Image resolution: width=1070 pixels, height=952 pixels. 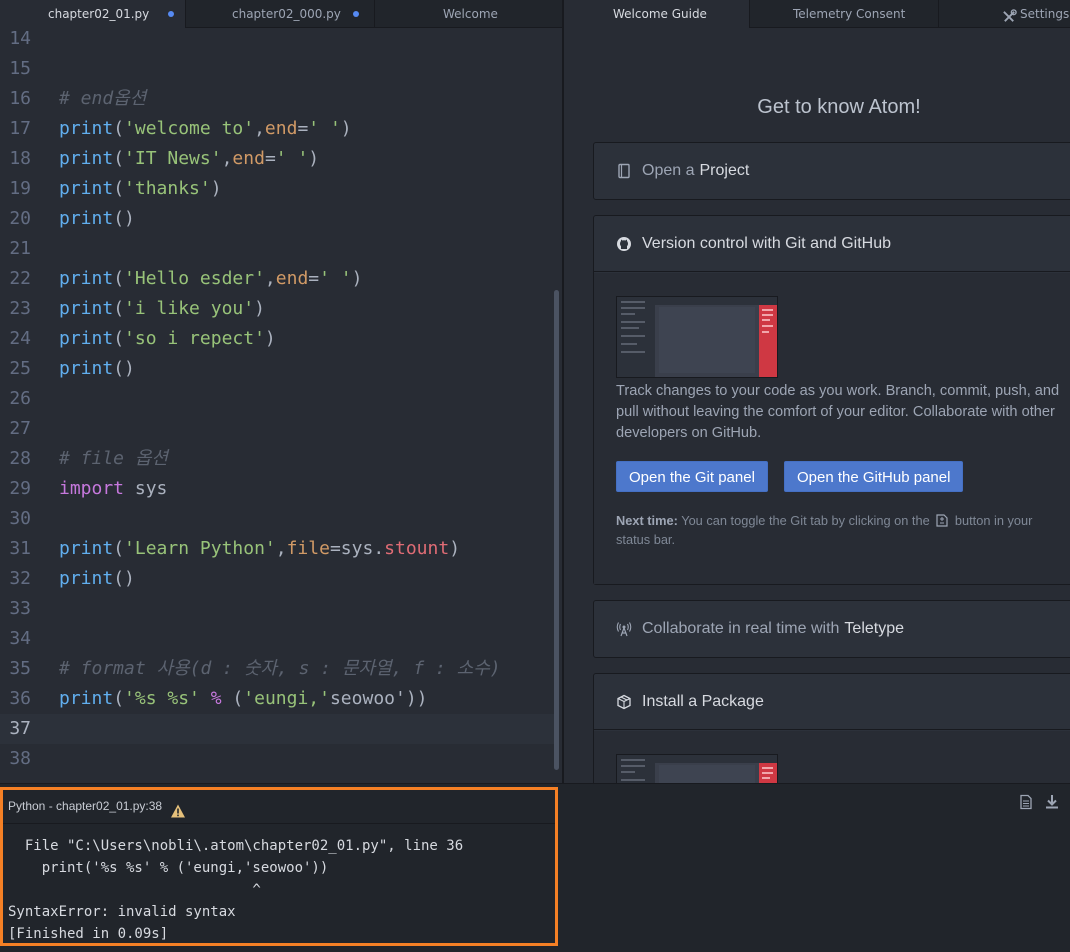 I want to click on line-number: 25, so click(x=20, y=368).